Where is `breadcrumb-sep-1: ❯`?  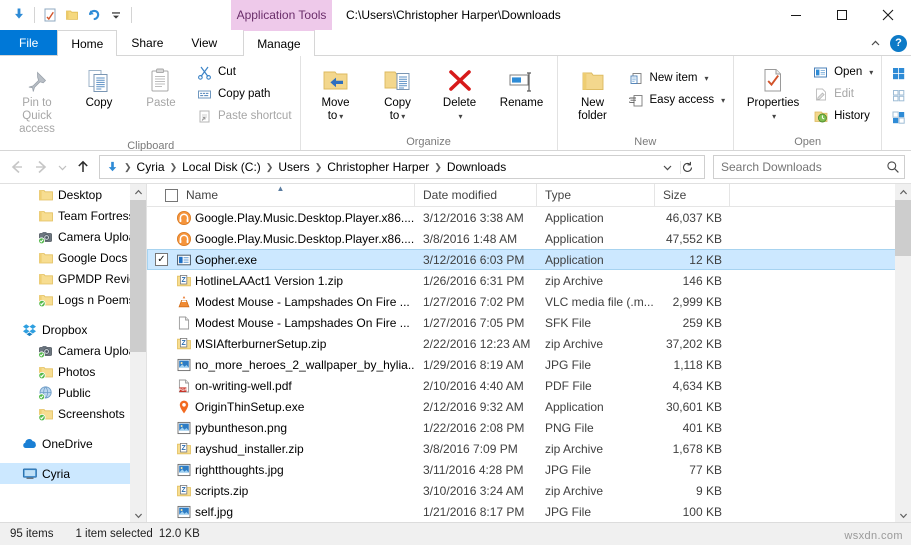
breadcrumb-sep-1: ❯ is located at coordinates (174, 167).